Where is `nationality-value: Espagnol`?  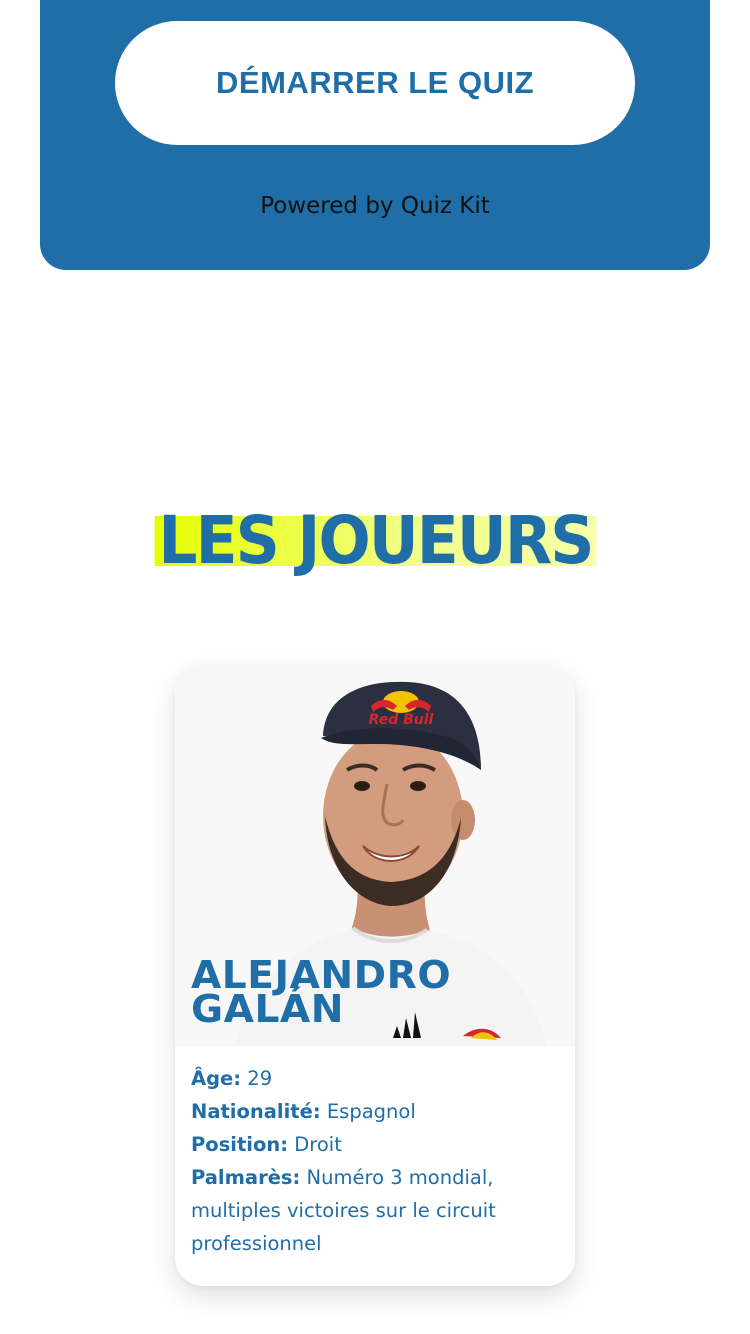
nationality-value: Espagnol is located at coordinates (371, 1111).